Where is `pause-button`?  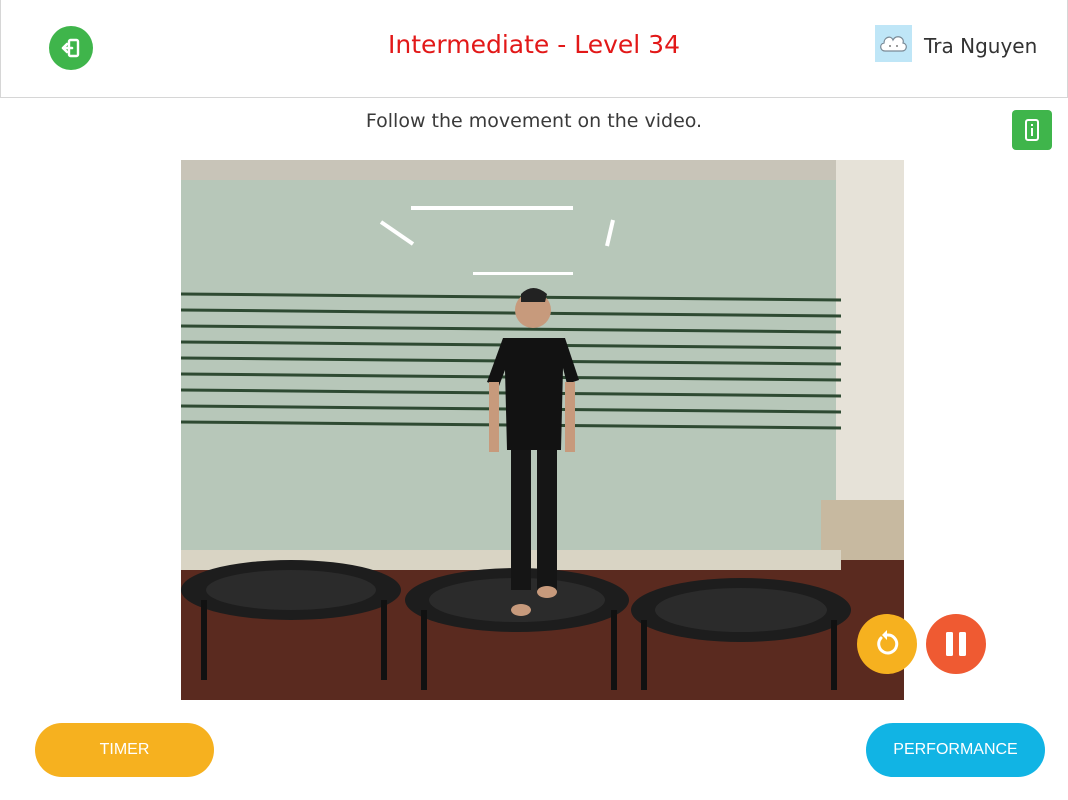 pause-button is located at coordinates (956, 644).